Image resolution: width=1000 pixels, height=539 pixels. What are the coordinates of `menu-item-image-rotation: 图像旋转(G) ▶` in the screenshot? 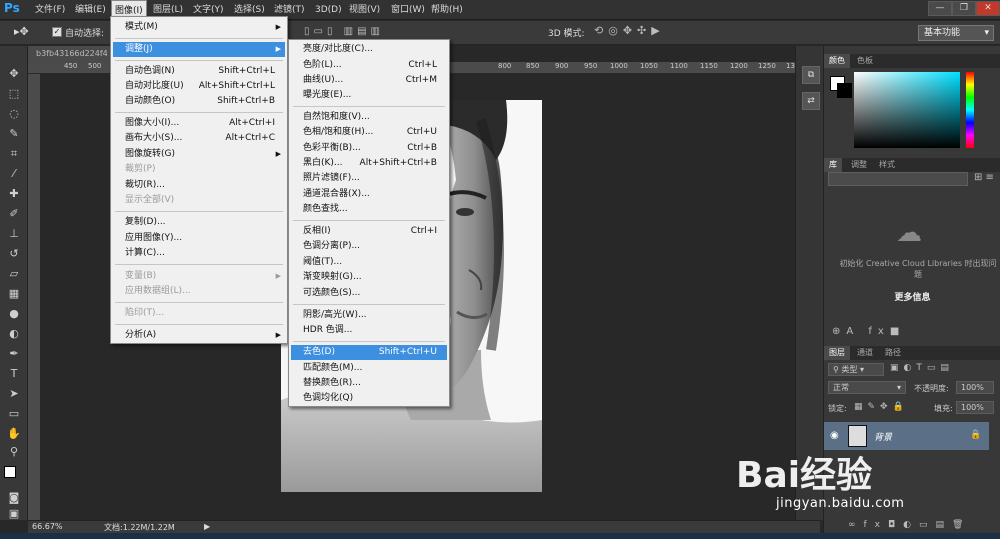 It's located at (199, 154).